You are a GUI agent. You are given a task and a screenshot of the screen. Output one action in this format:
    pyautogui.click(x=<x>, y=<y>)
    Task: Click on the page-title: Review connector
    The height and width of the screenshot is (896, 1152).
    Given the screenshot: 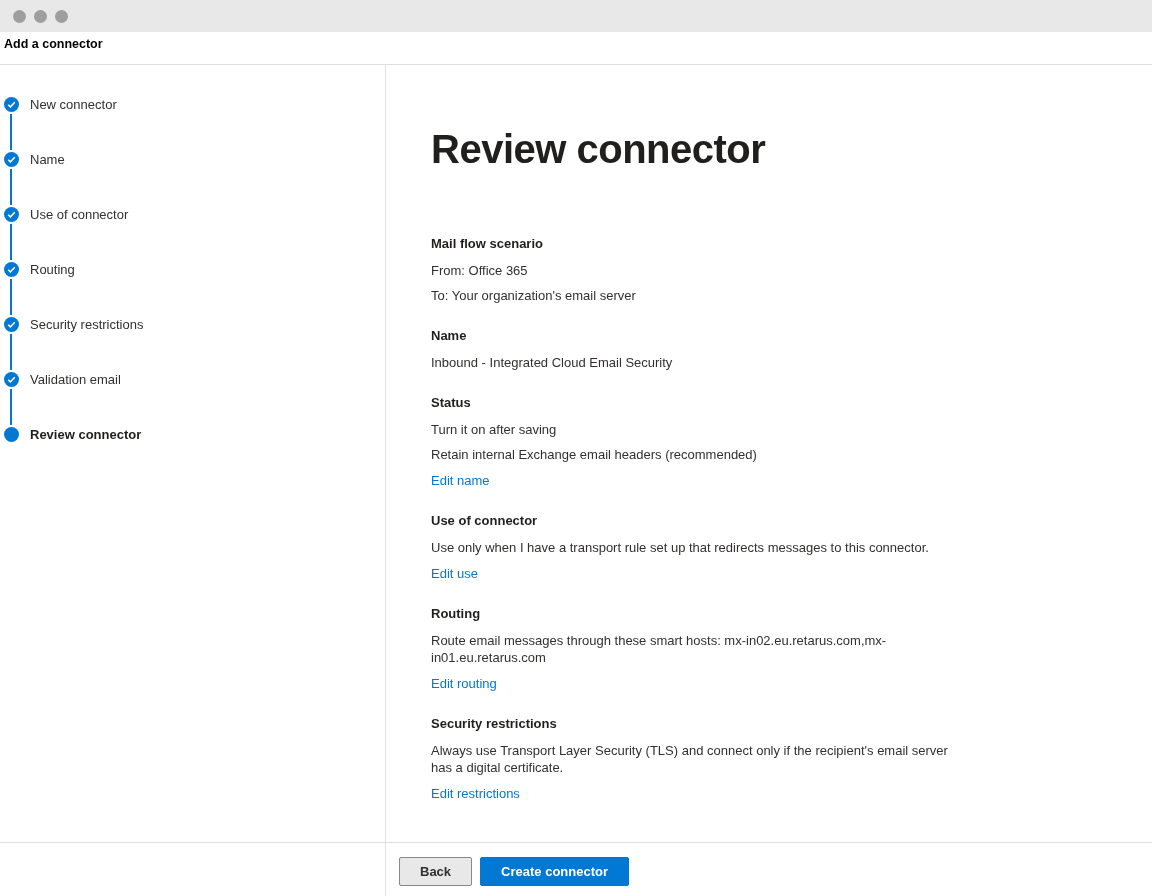 What is the action you would take?
    pyautogui.click(x=599, y=149)
    